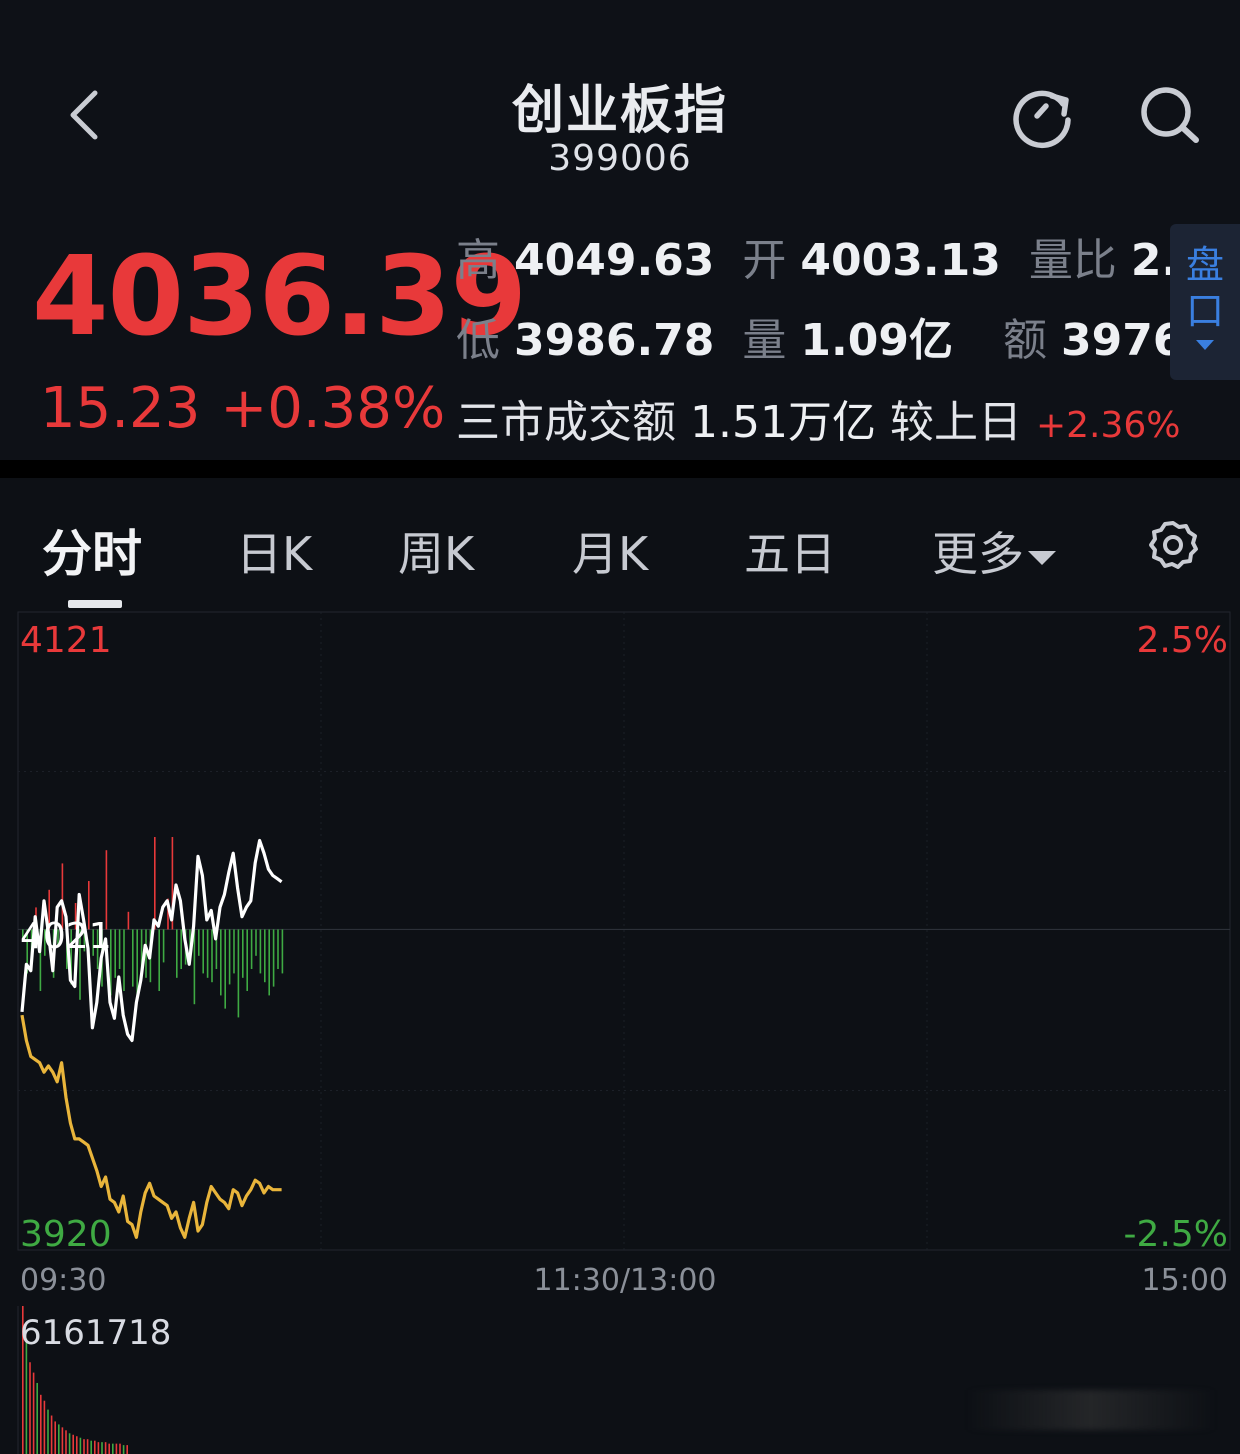  I want to click on search-icon, so click(1170, 115).